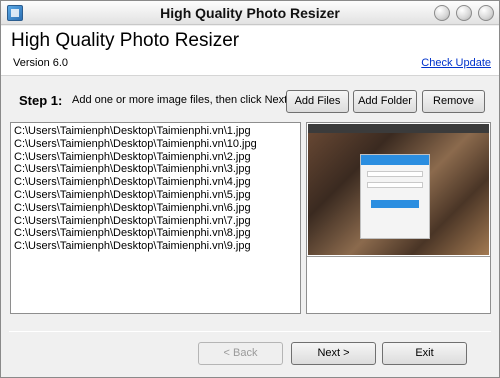 The width and height of the screenshot is (500, 378). Describe the element at coordinates (333, 353) in the screenshot. I see `next-button: Next >` at that location.